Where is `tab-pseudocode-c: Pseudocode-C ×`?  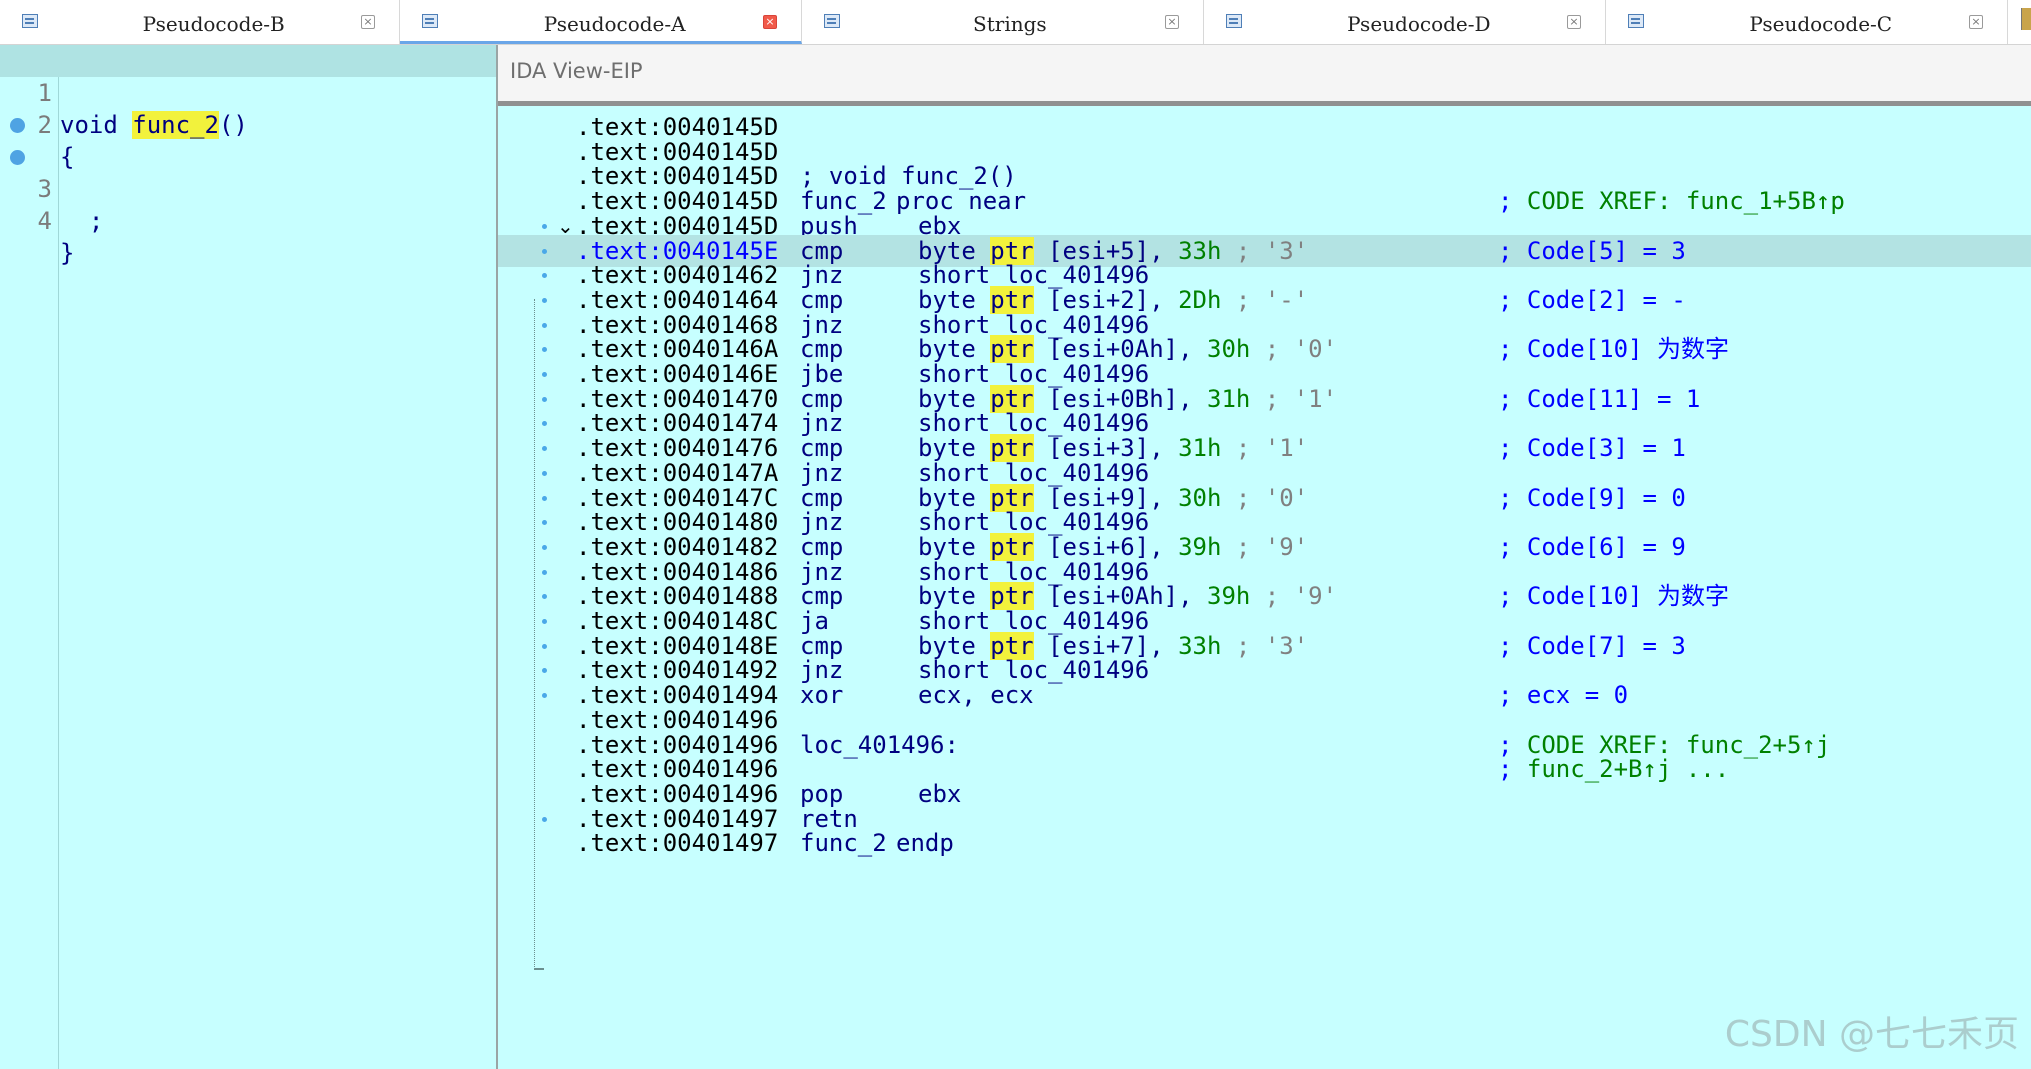
tab-pseudocode-c: Pseudocode-C × is located at coordinates (1807, 22).